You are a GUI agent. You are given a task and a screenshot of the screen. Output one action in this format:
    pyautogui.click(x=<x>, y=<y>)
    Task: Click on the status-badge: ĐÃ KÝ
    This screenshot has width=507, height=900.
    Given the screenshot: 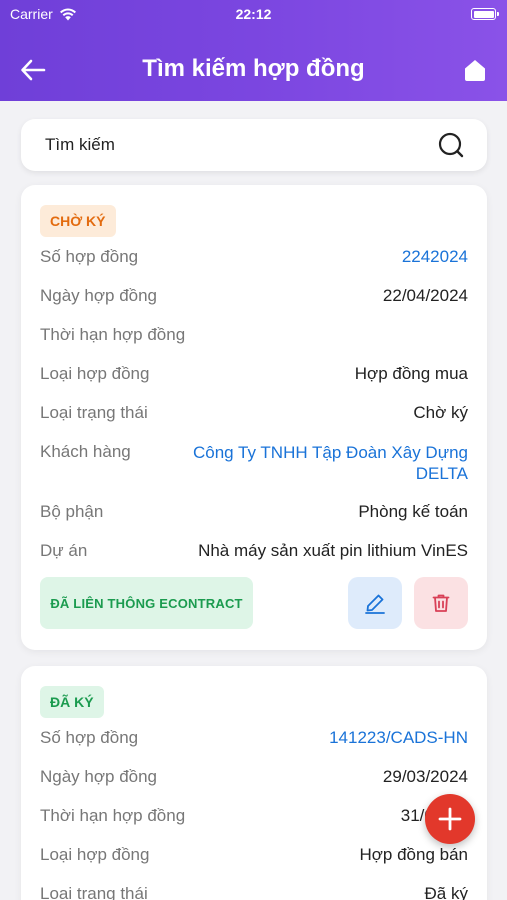 What is the action you would take?
    pyautogui.click(x=72, y=702)
    